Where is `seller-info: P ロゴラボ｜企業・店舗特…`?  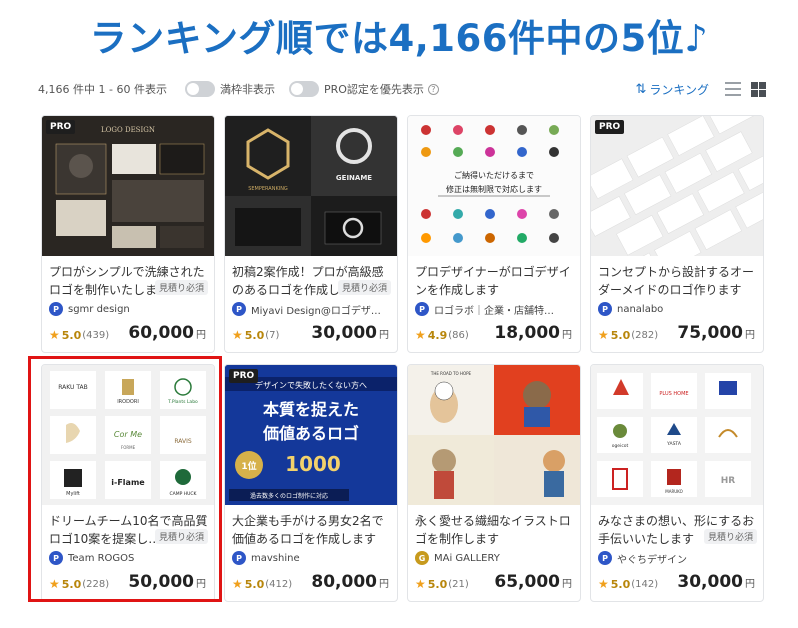 seller-info: P ロゴラボ｜企業・店舗特… is located at coordinates (495, 309).